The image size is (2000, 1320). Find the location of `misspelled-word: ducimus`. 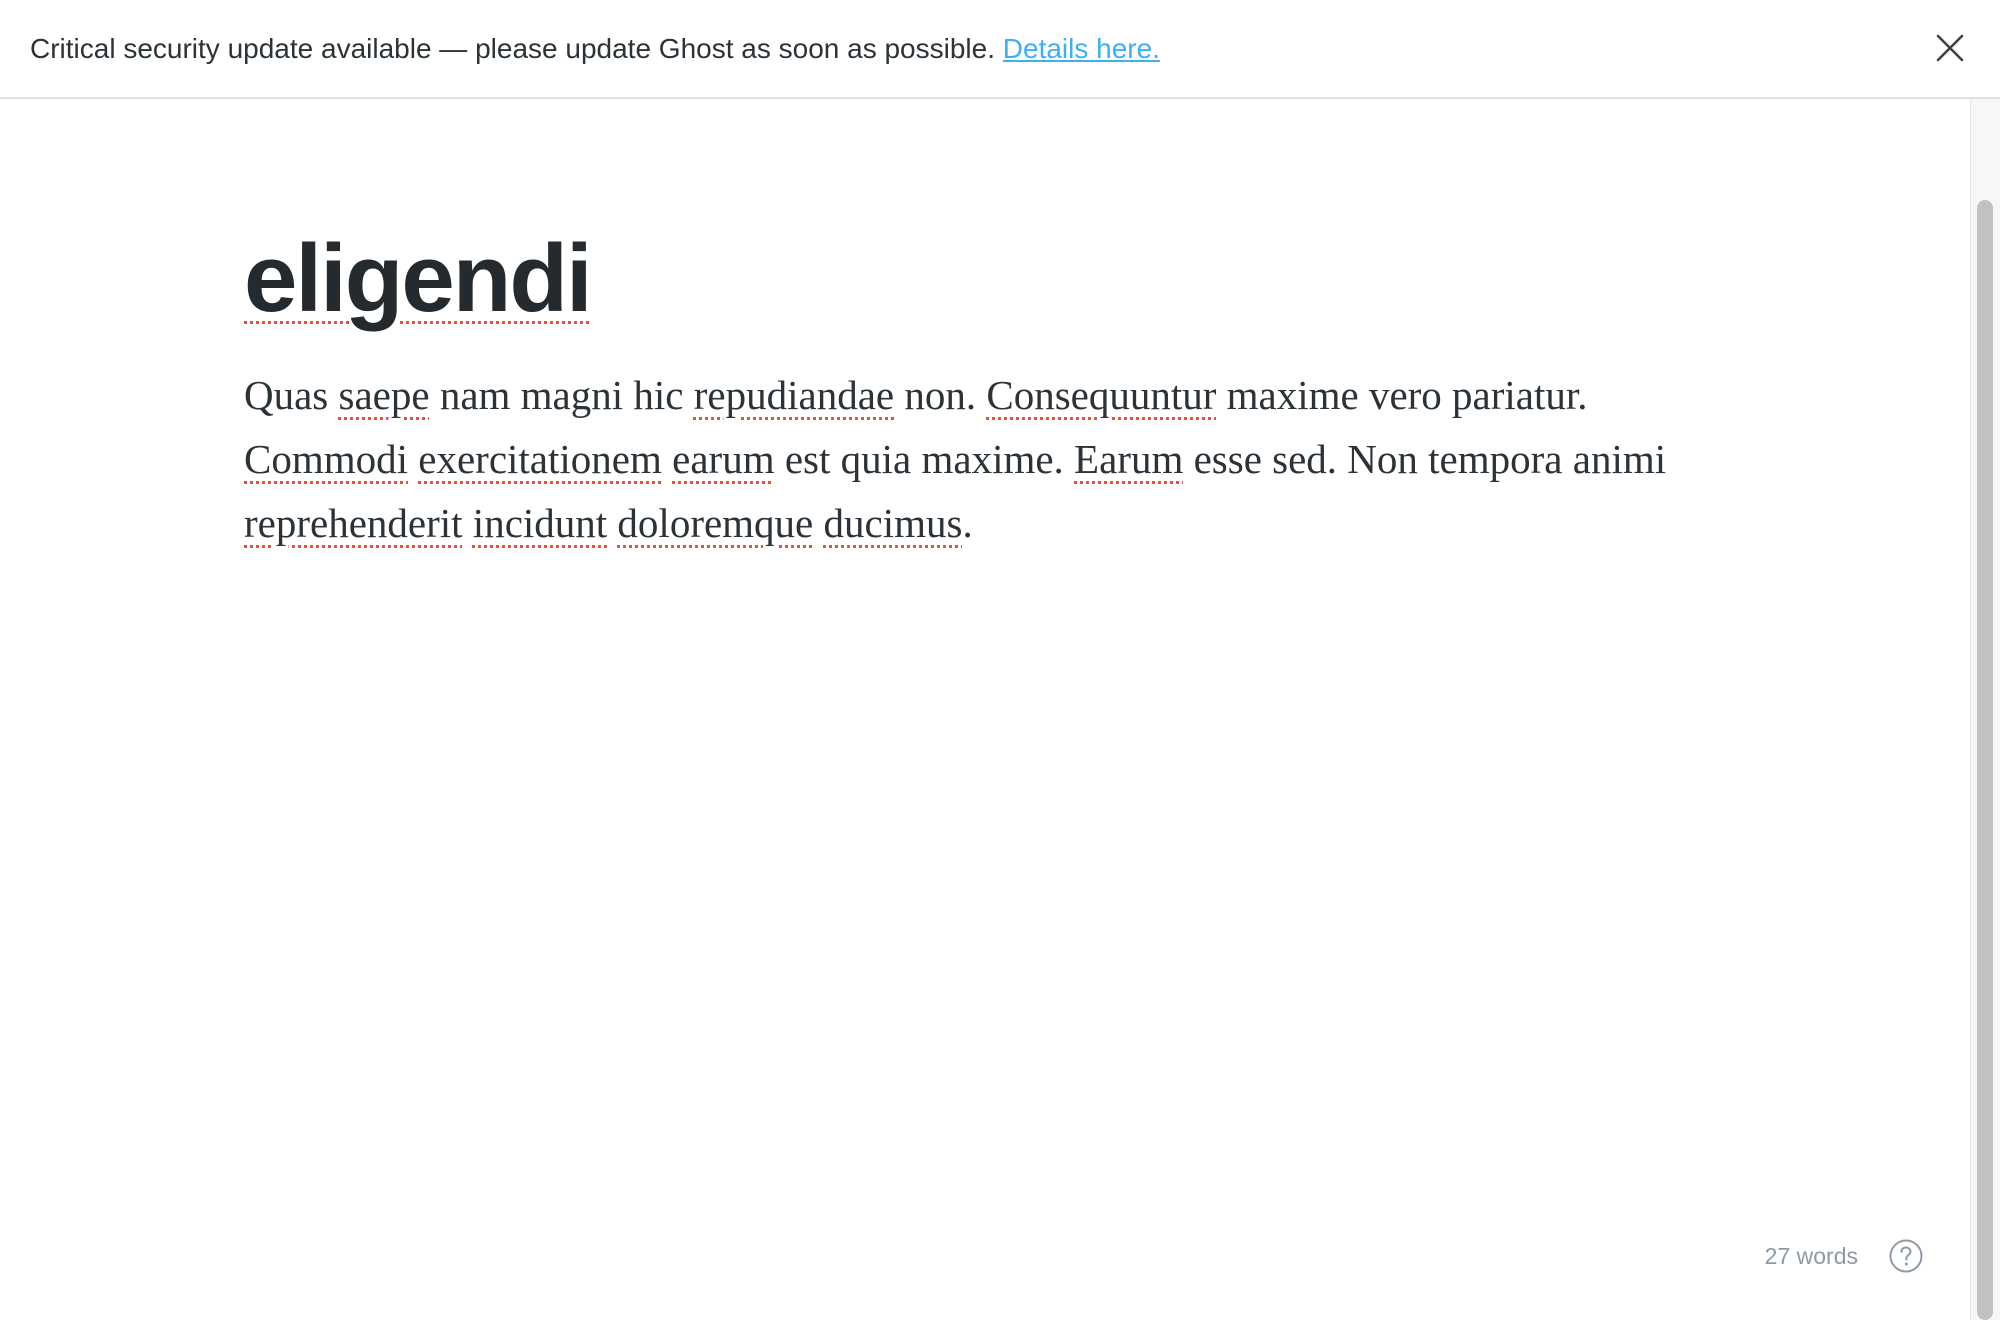

misspelled-word: ducimus is located at coordinates (893, 523).